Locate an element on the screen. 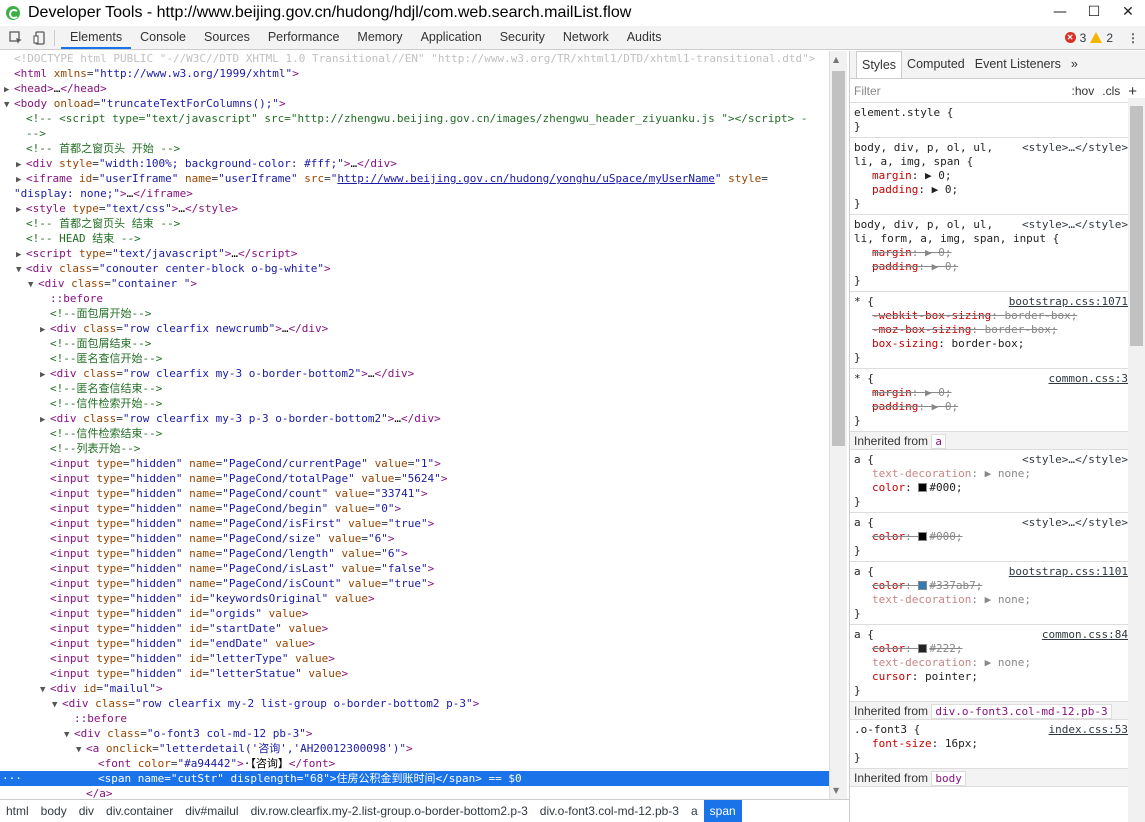 The image size is (1145, 822). breadcrumb-item: div.container is located at coordinates (139, 811).